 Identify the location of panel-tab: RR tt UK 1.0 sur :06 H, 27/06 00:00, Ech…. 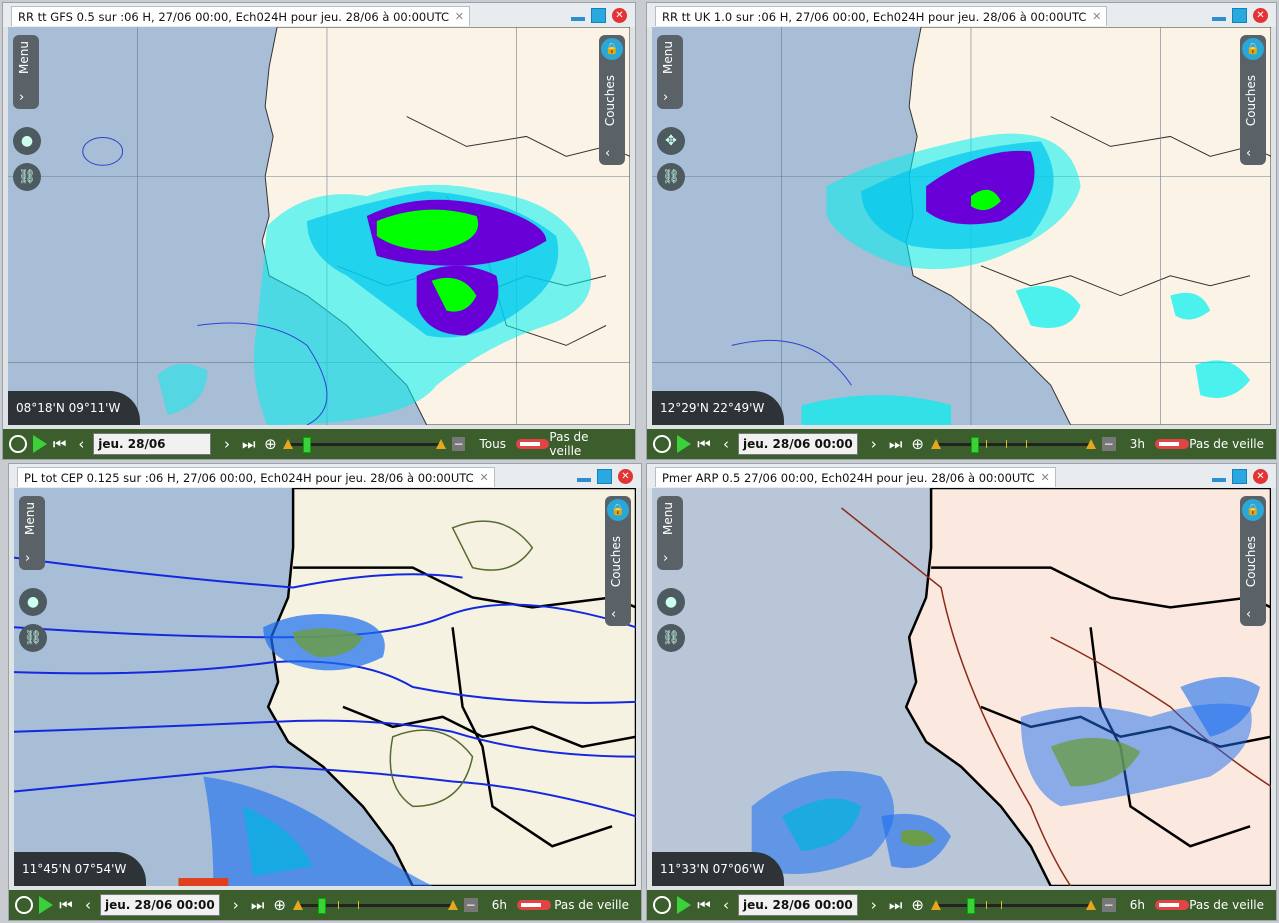
(881, 16).